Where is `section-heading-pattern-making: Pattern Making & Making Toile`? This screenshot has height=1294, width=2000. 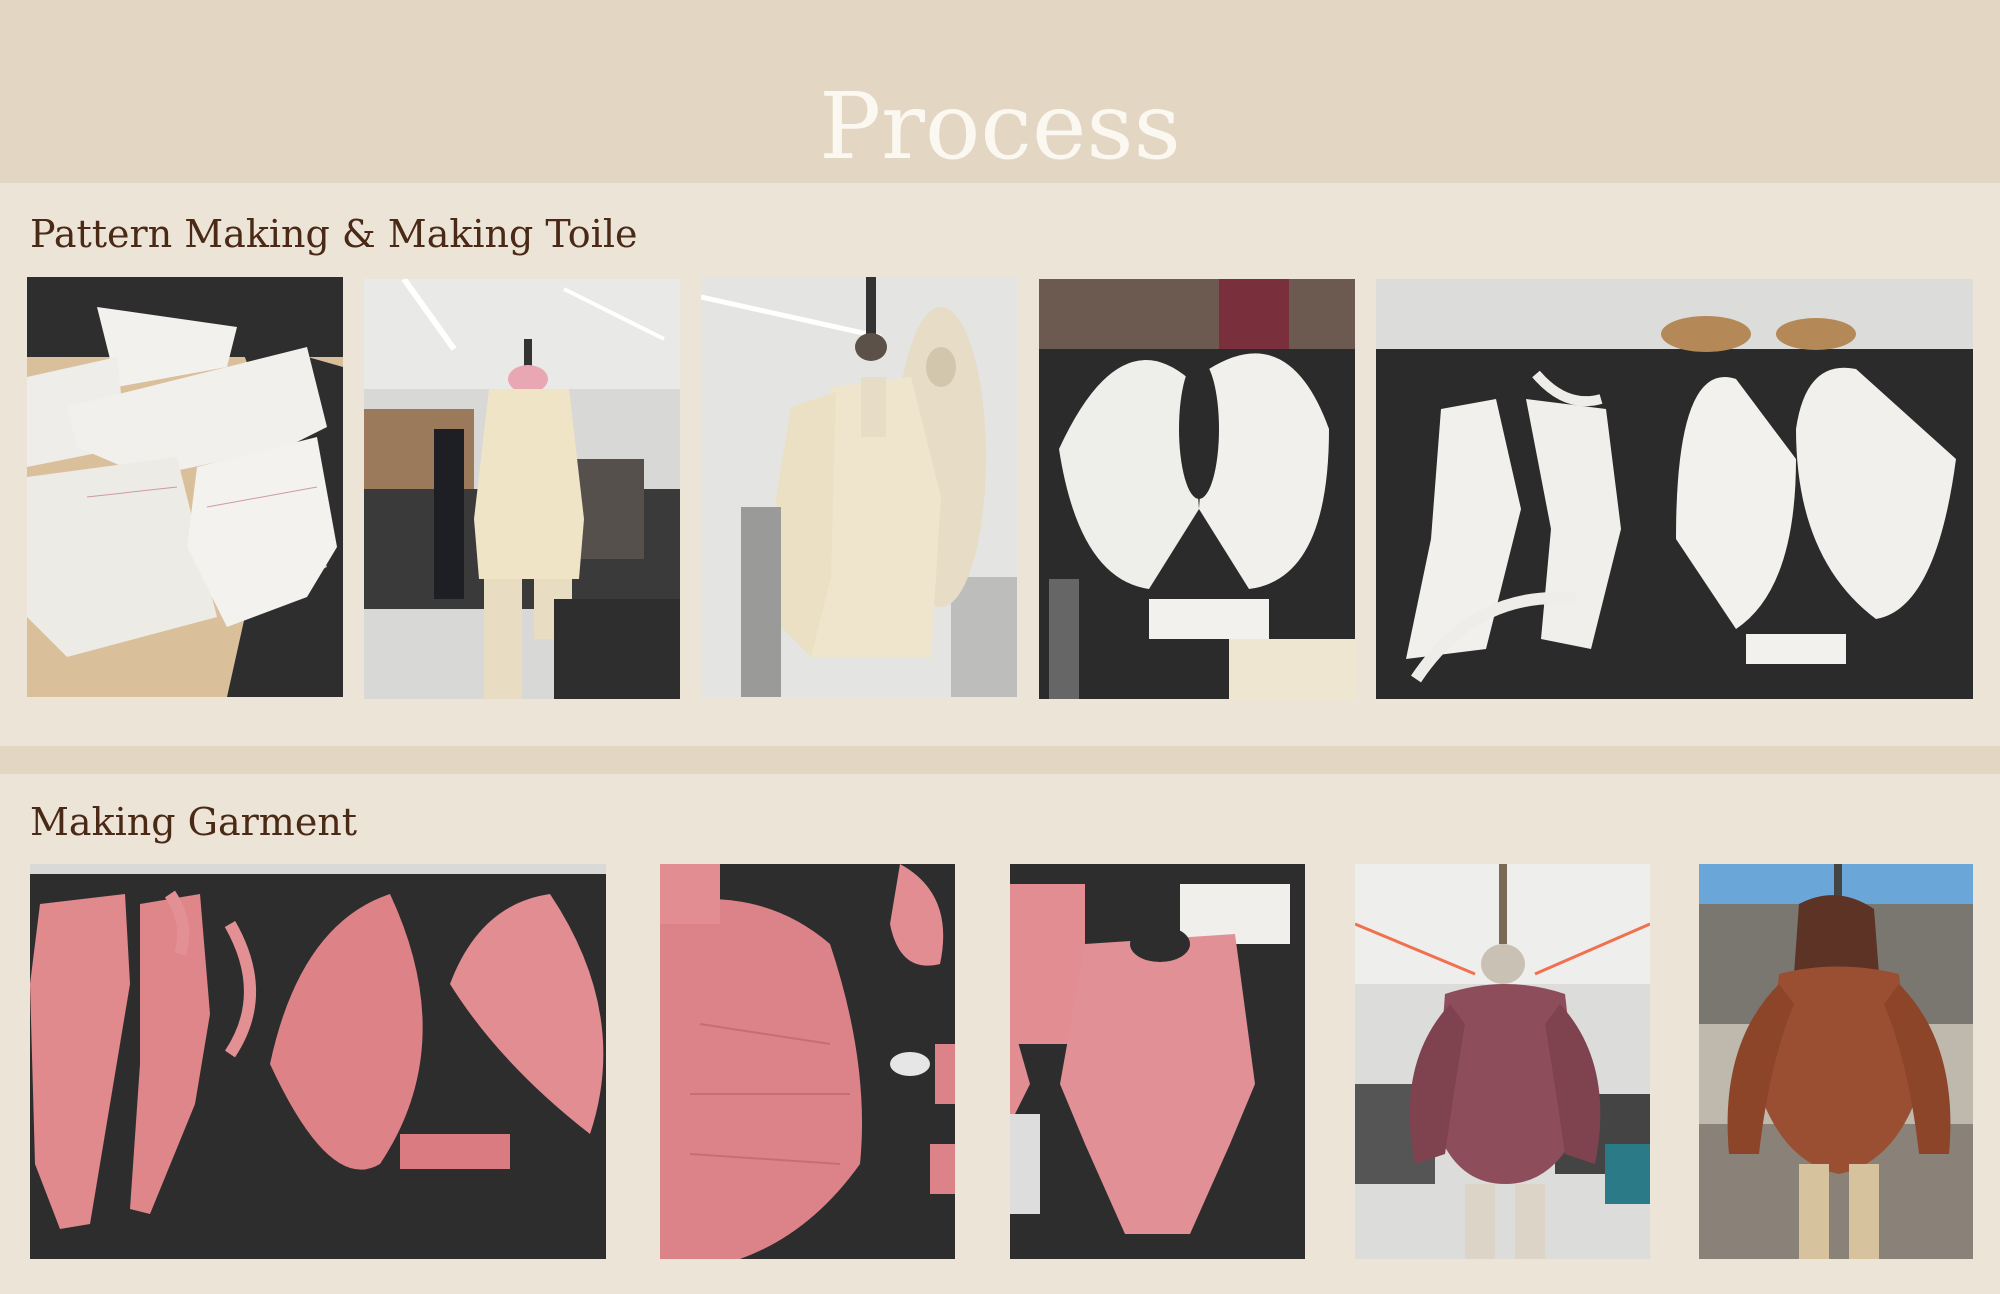 section-heading-pattern-making: Pattern Making & Making Toile is located at coordinates (334, 234).